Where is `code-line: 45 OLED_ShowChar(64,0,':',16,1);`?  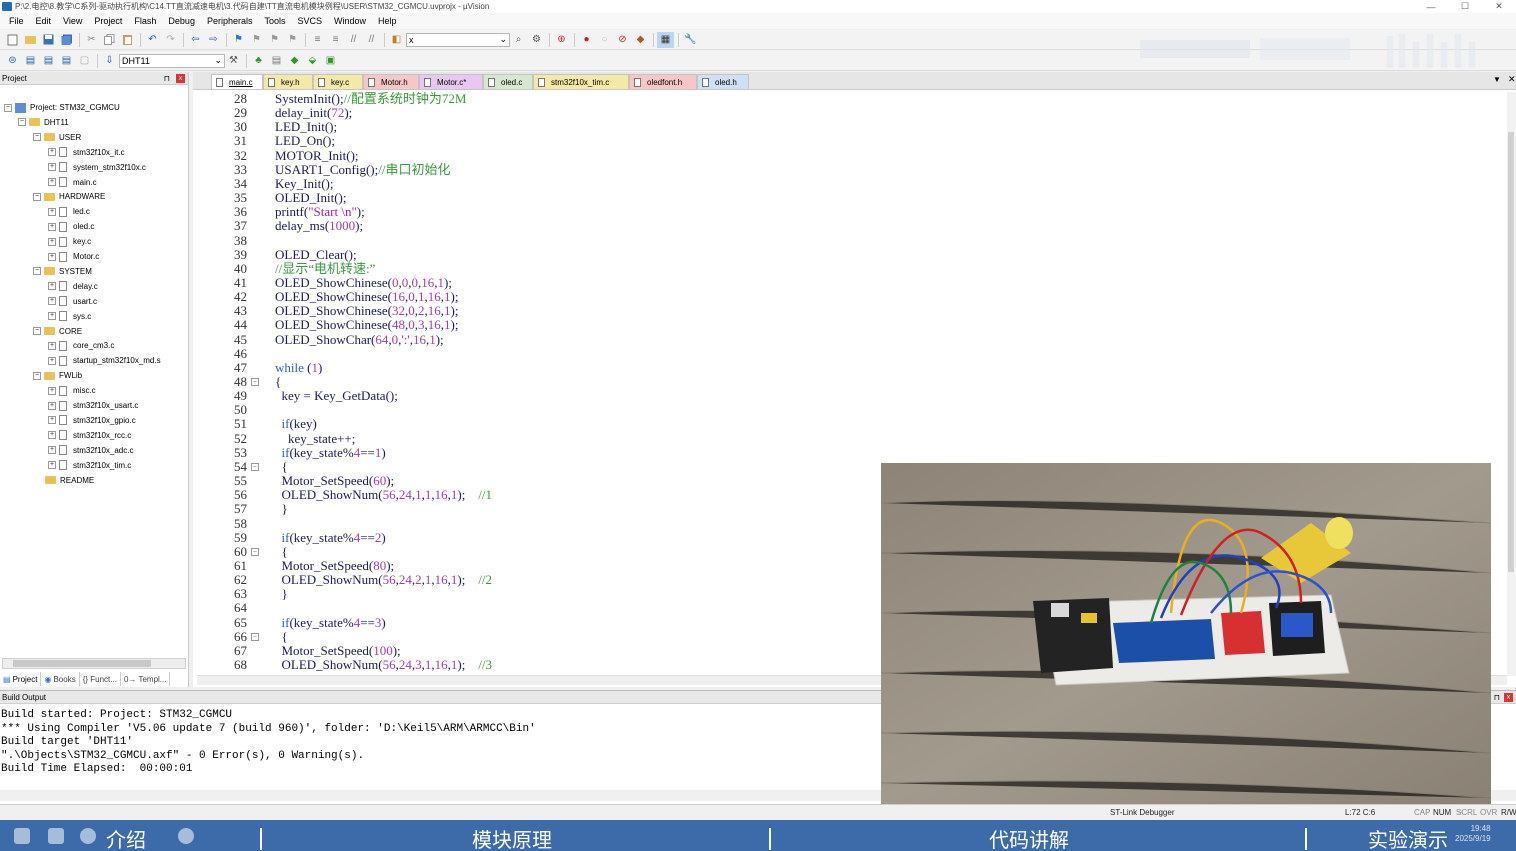
code-line: 45 OLED_ShowChar(64,0,':',16,1); is located at coordinates (843, 339).